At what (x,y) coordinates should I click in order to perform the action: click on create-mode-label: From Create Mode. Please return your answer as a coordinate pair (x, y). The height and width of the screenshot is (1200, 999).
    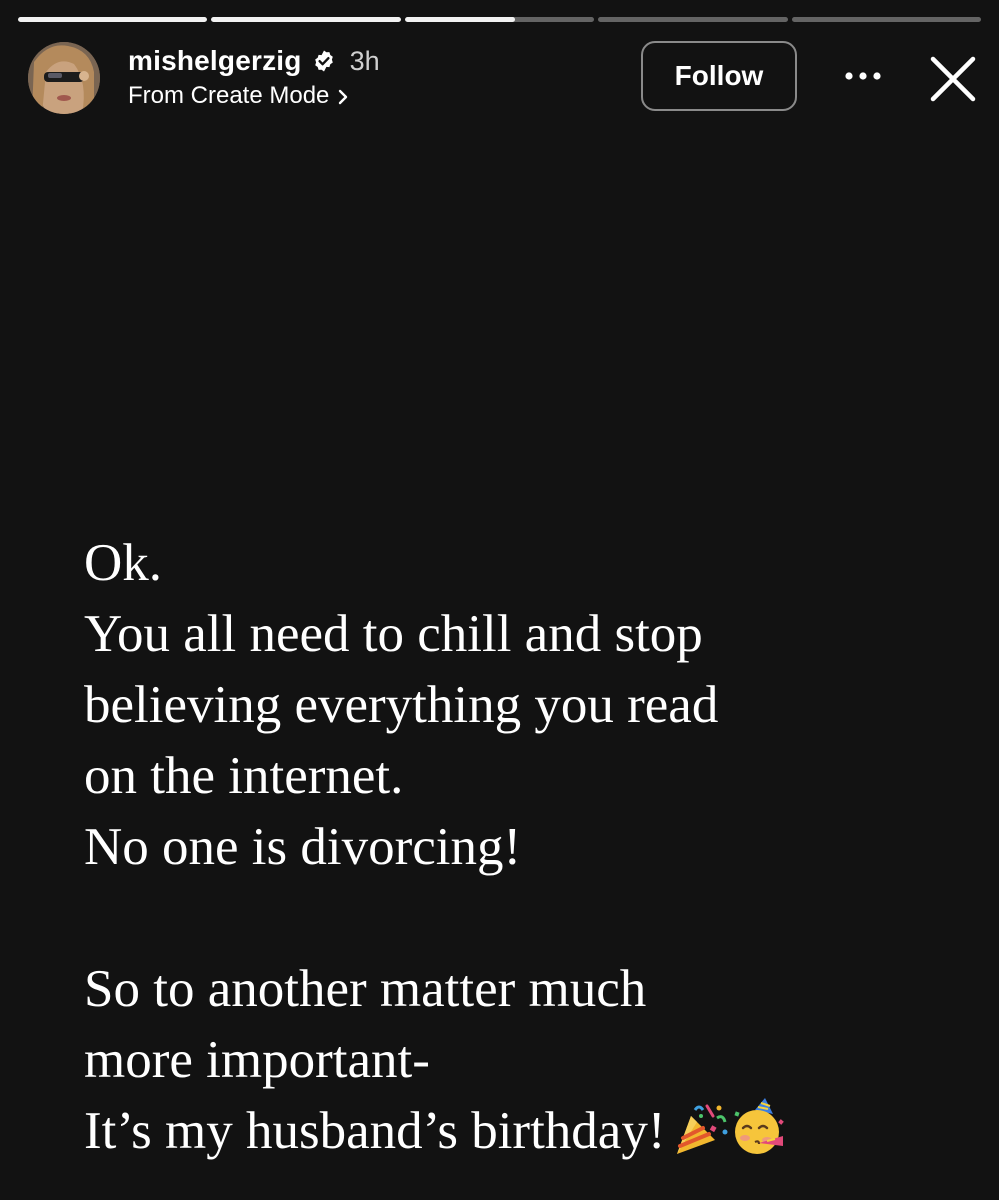
    Looking at the image, I should click on (229, 95).